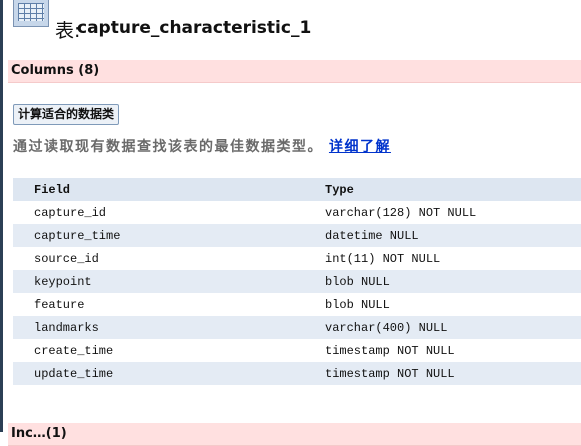  Describe the element at coordinates (158, 281) in the screenshot. I see `field-cell: keypoint` at that location.